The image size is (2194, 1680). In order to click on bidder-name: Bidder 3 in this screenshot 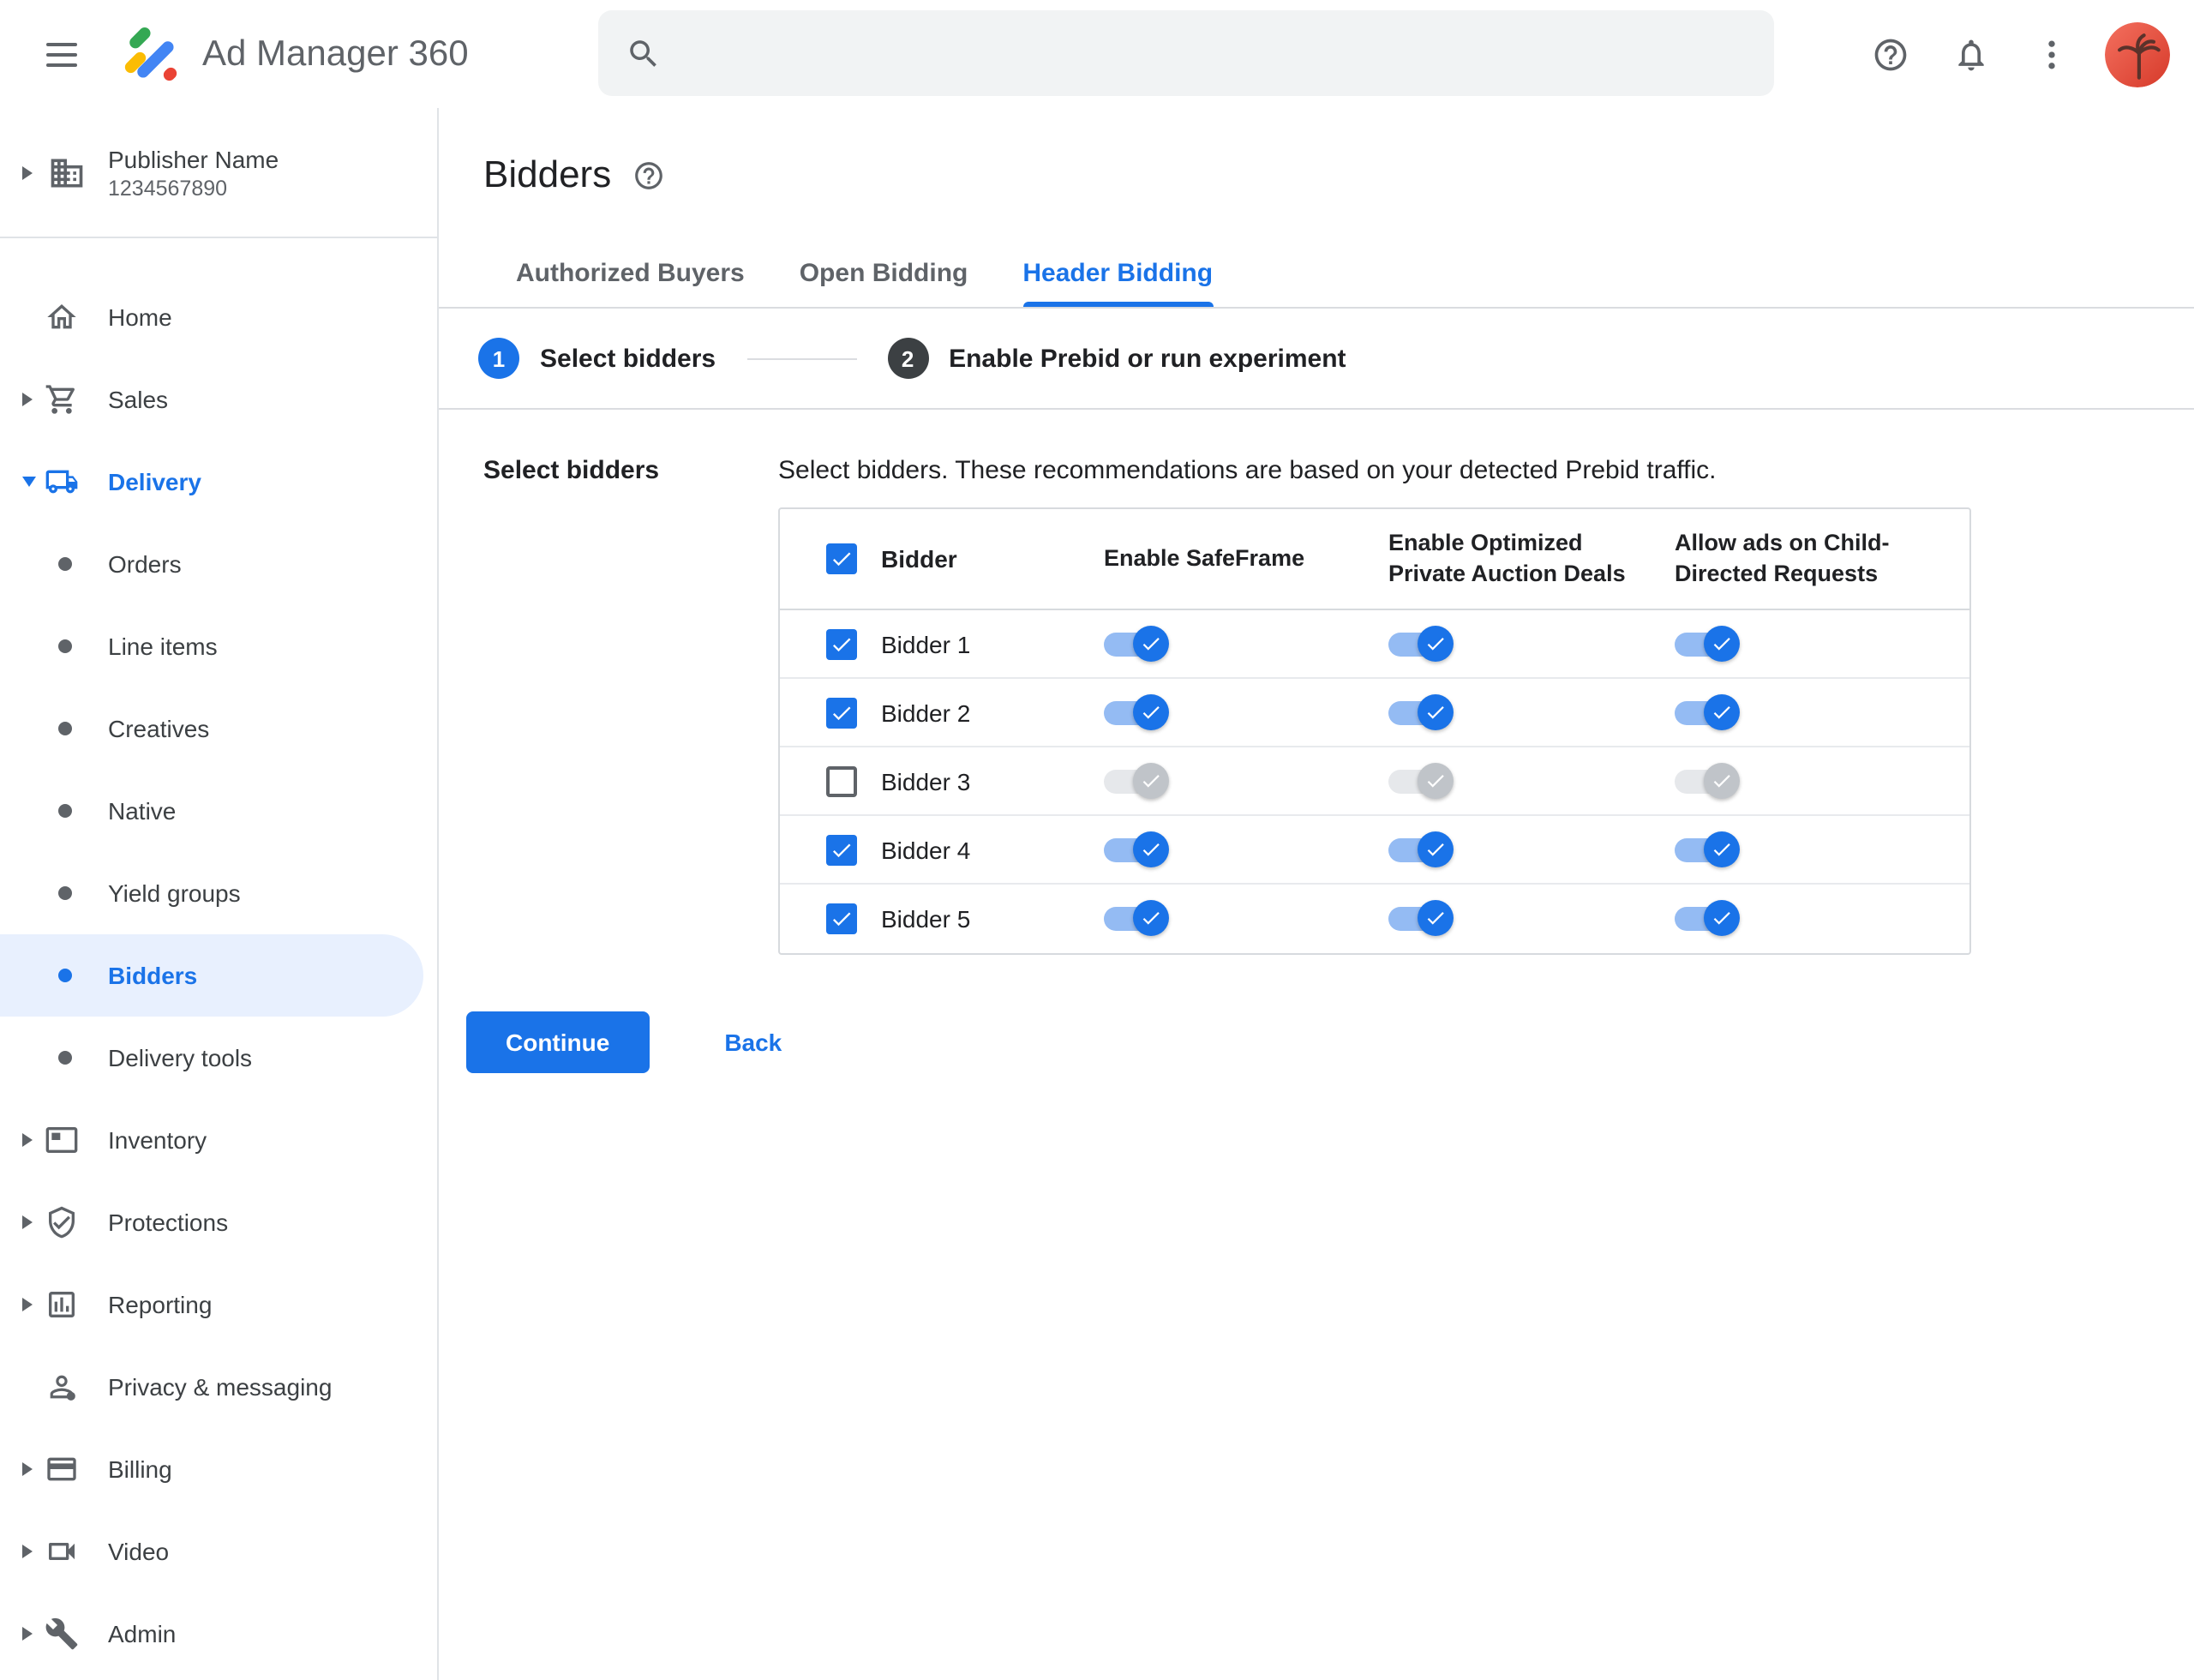, I will do `click(926, 781)`.